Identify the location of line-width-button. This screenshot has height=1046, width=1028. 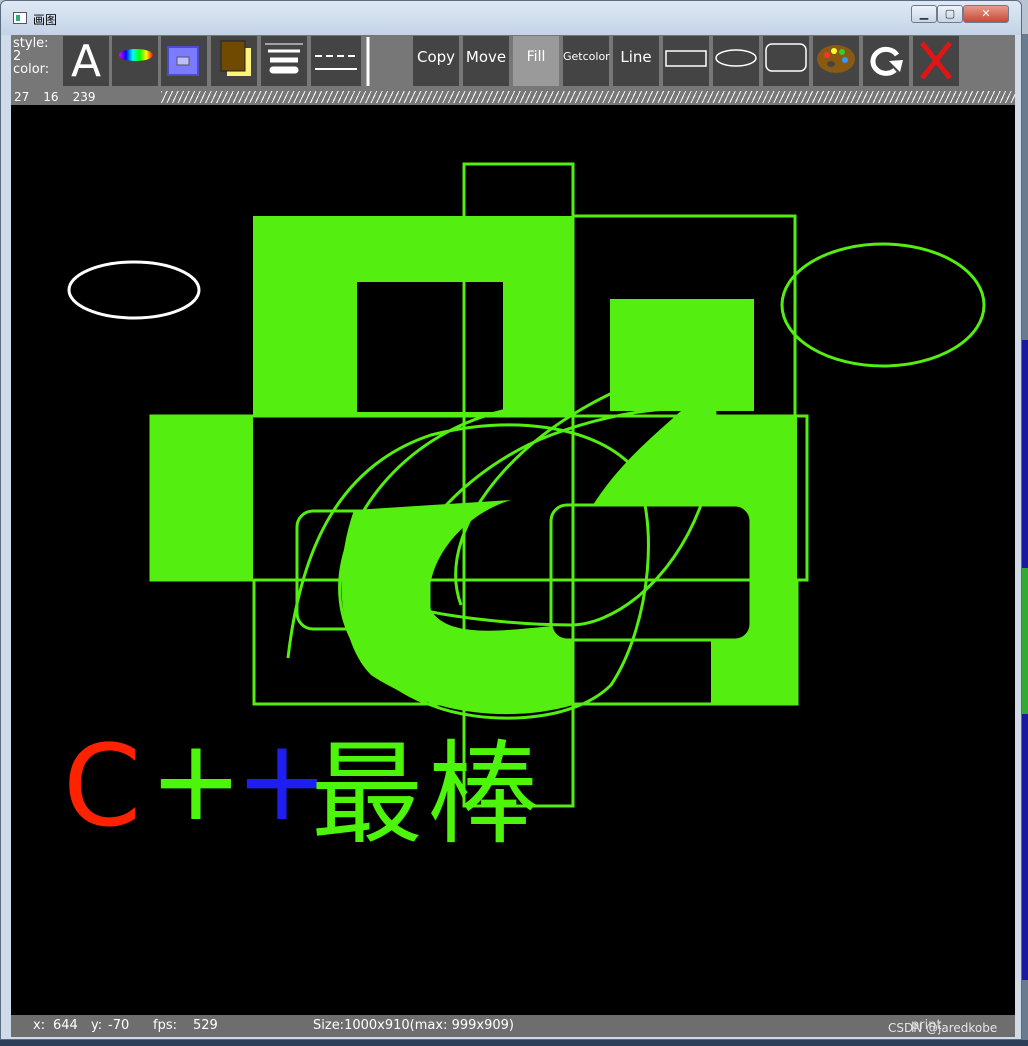
(284, 61).